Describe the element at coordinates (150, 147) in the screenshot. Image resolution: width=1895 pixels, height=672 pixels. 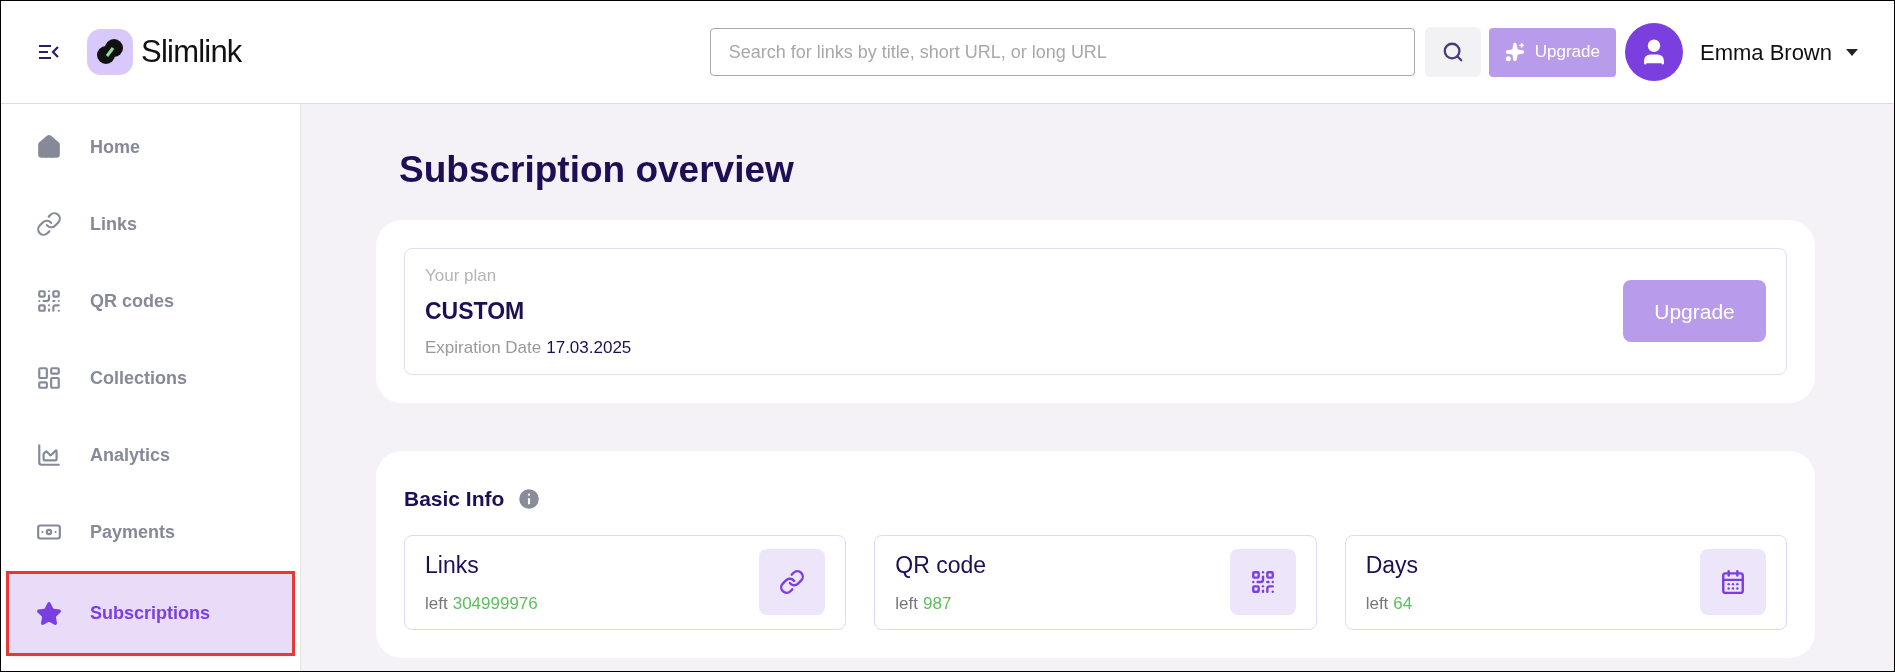
I see `sidebar-item: Home` at that location.